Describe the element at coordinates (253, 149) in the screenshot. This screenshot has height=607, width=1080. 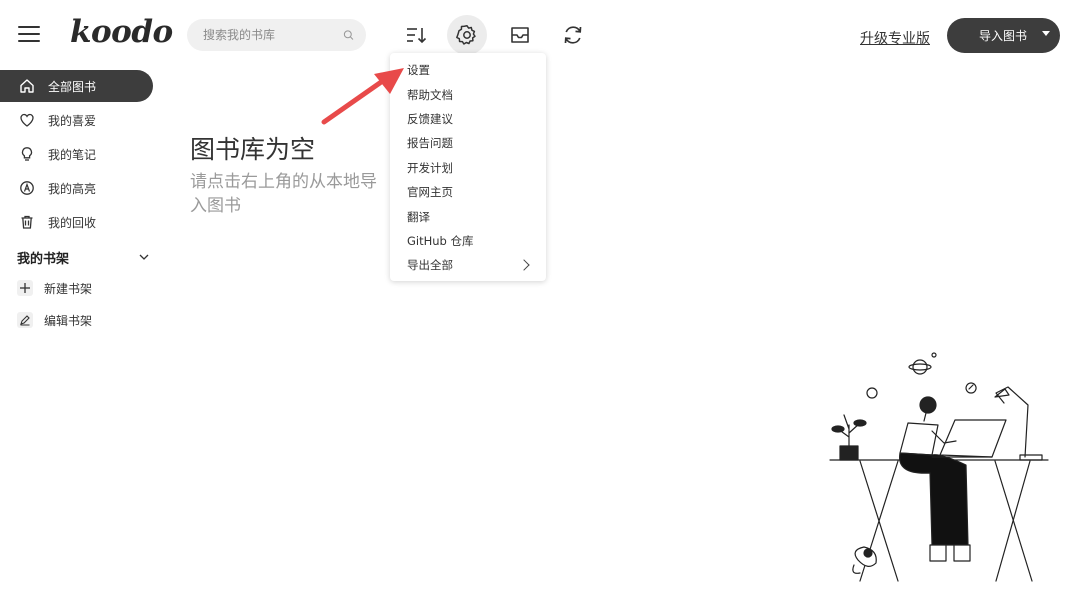
I see `empty-library-title: 图书库为空` at that location.